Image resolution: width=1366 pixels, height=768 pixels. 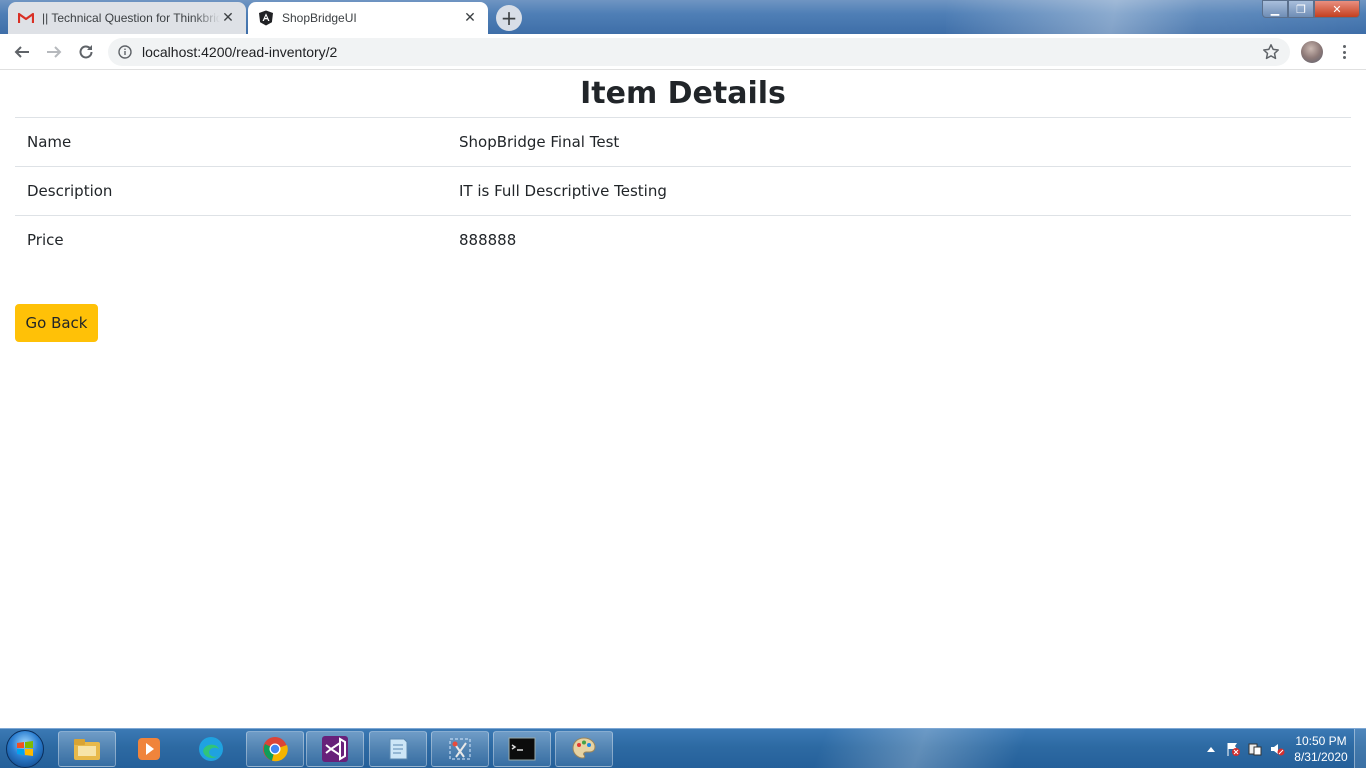 What do you see at coordinates (1337, 9) in the screenshot?
I see `close-window-button: ✕` at bounding box center [1337, 9].